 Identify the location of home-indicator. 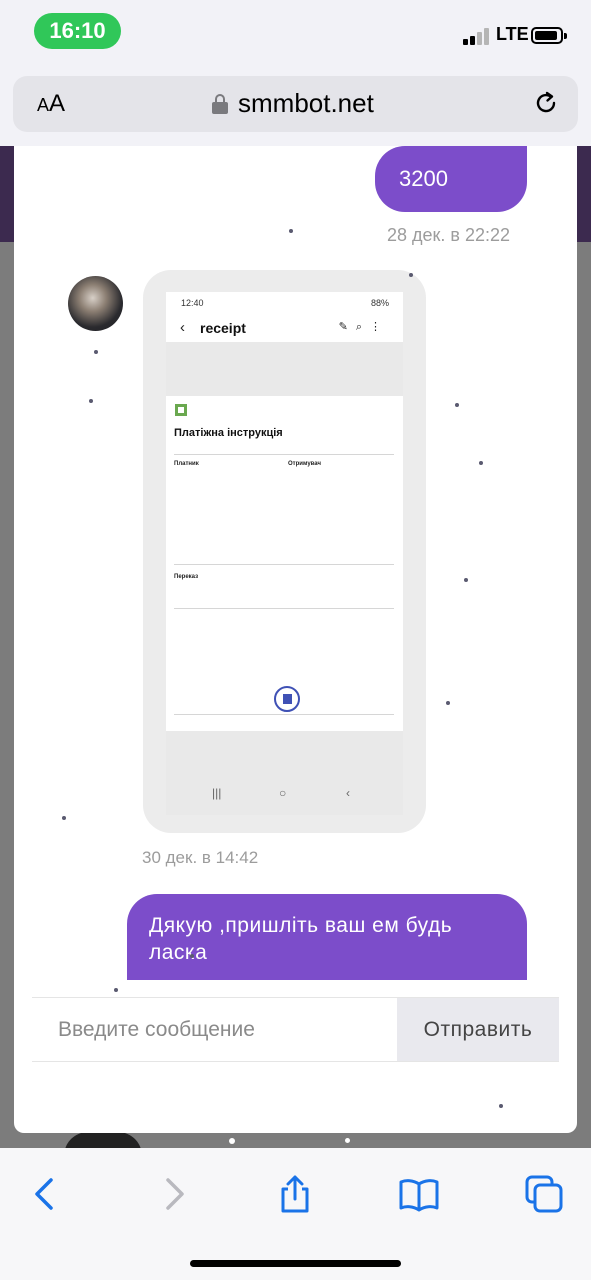
(295, 1263).